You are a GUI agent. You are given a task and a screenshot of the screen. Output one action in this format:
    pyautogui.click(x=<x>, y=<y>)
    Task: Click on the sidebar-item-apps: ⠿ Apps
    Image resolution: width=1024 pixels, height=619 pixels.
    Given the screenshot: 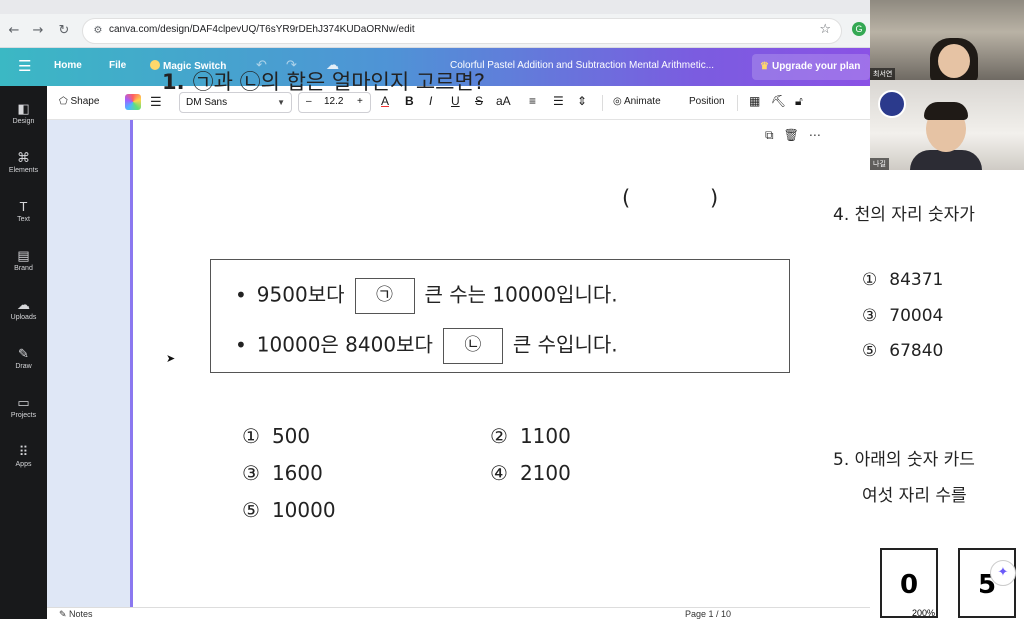 What is the action you would take?
    pyautogui.click(x=23, y=461)
    